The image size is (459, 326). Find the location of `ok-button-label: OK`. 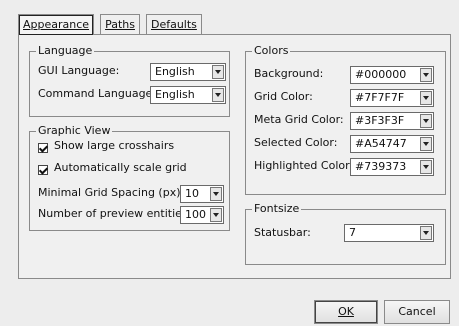

ok-button-label: OK is located at coordinates (346, 311).